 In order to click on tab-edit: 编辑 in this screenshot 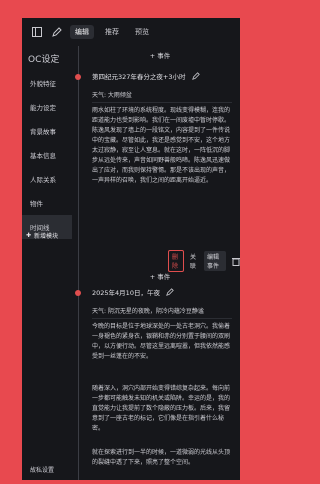, I will do `click(82, 32)`.